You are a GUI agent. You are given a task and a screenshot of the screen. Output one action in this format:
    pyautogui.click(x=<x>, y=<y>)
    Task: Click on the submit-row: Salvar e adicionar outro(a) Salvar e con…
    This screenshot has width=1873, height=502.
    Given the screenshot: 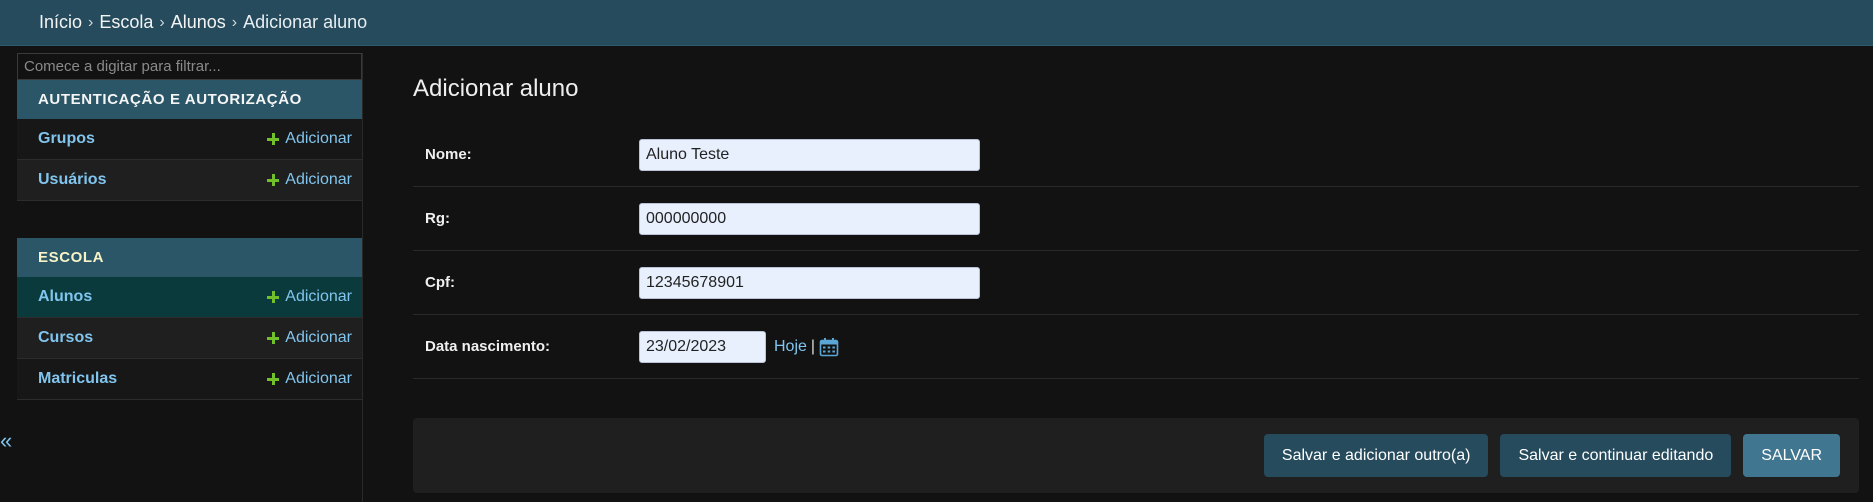 What is the action you would take?
    pyautogui.click(x=1136, y=455)
    